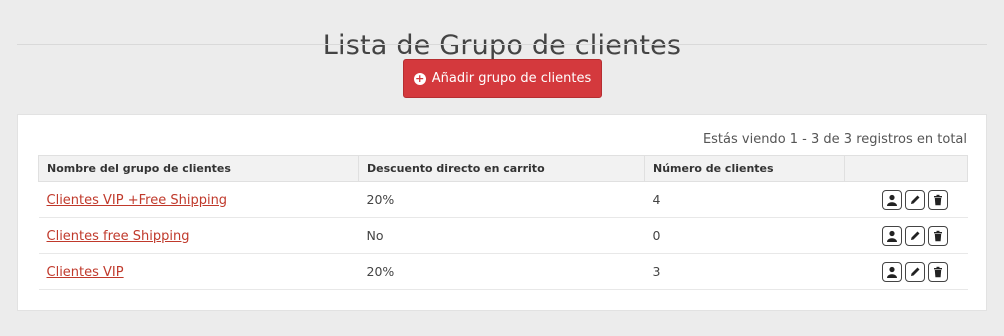 This screenshot has height=336, width=1004. Describe the element at coordinates (744, 199) in the screenshot. I see `count-cell: 4` at that location.